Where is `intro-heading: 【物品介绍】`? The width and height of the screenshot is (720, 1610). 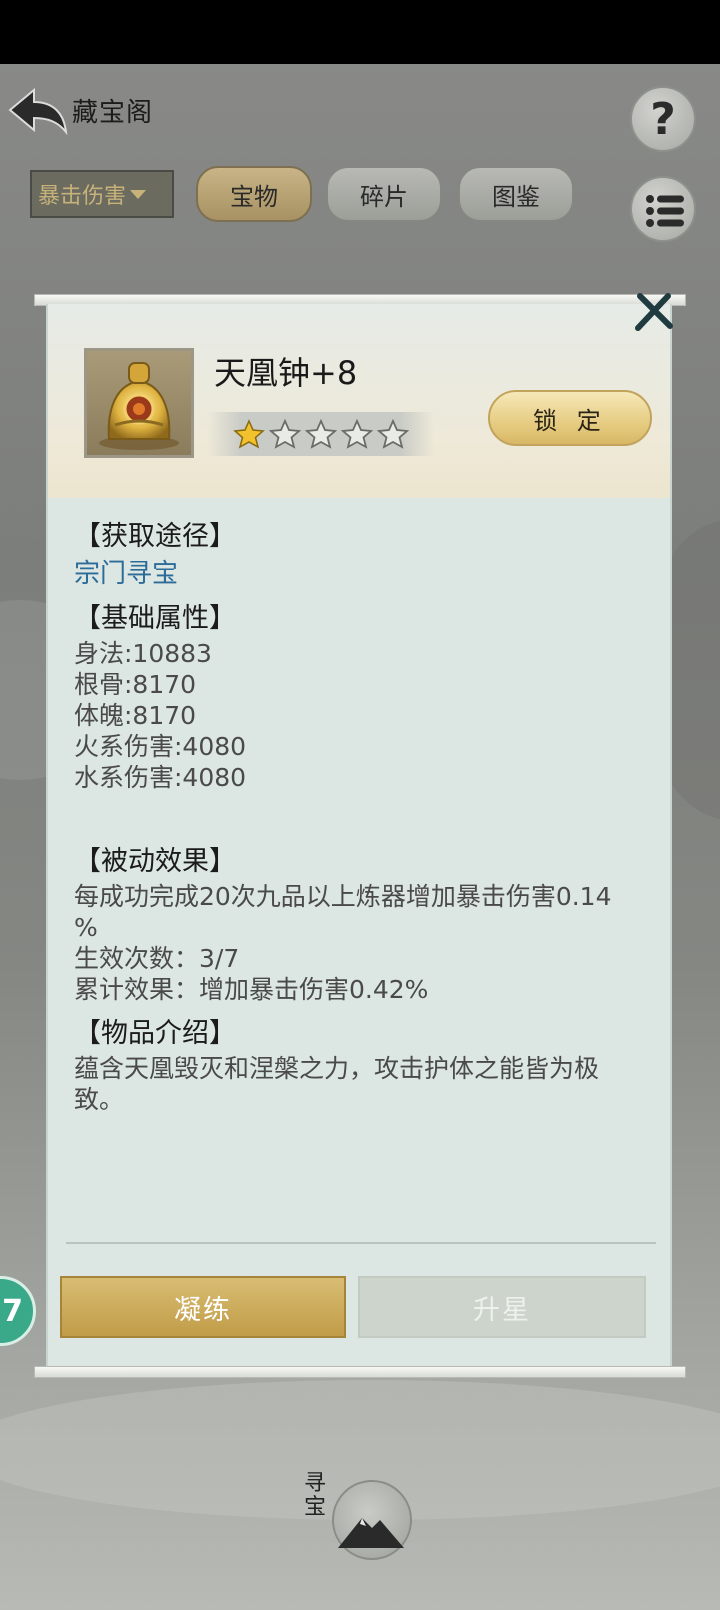 intro-heading: 【物品介绍】 is located at coordinates (155, 1033).